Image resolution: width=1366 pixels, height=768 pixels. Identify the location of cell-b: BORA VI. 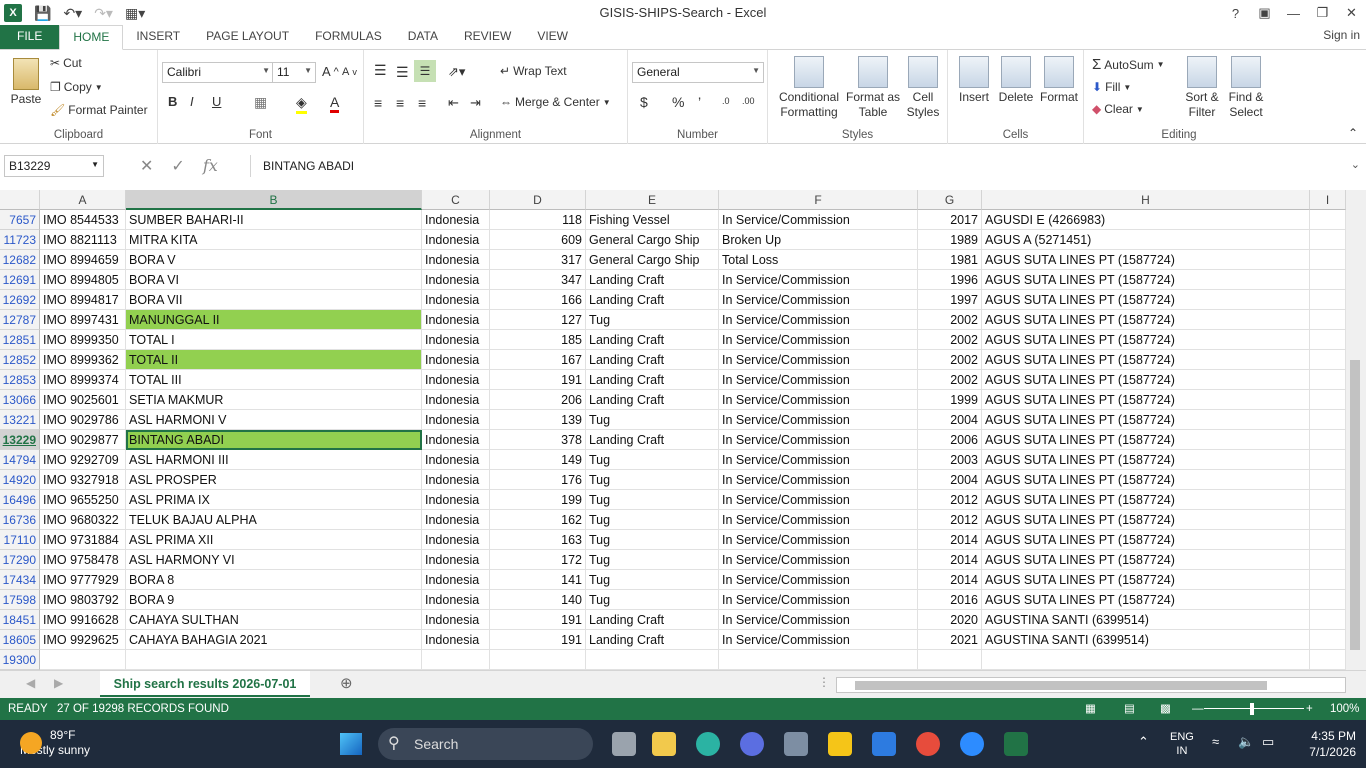
(274, 280).